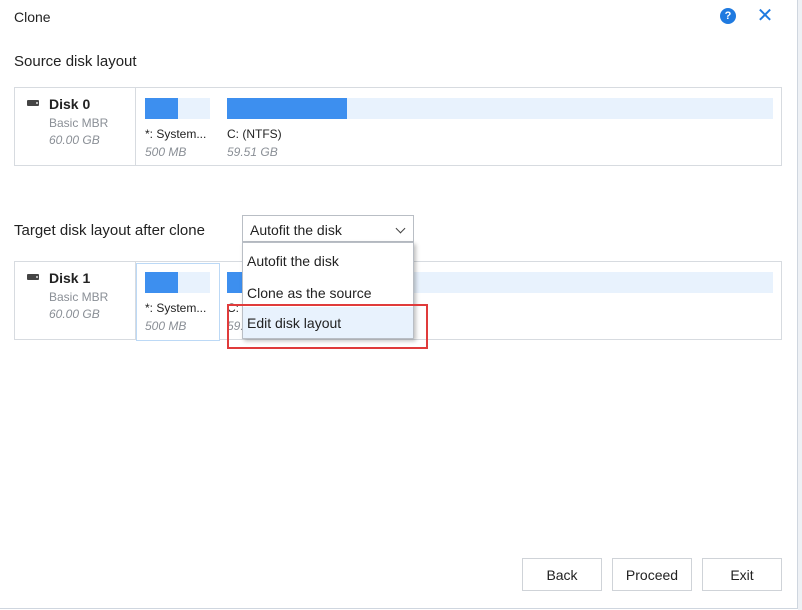 The height and width of the screenshot is (610, 802). I want to click on source-partition-system-size: 500 MB, so click(166, 152).